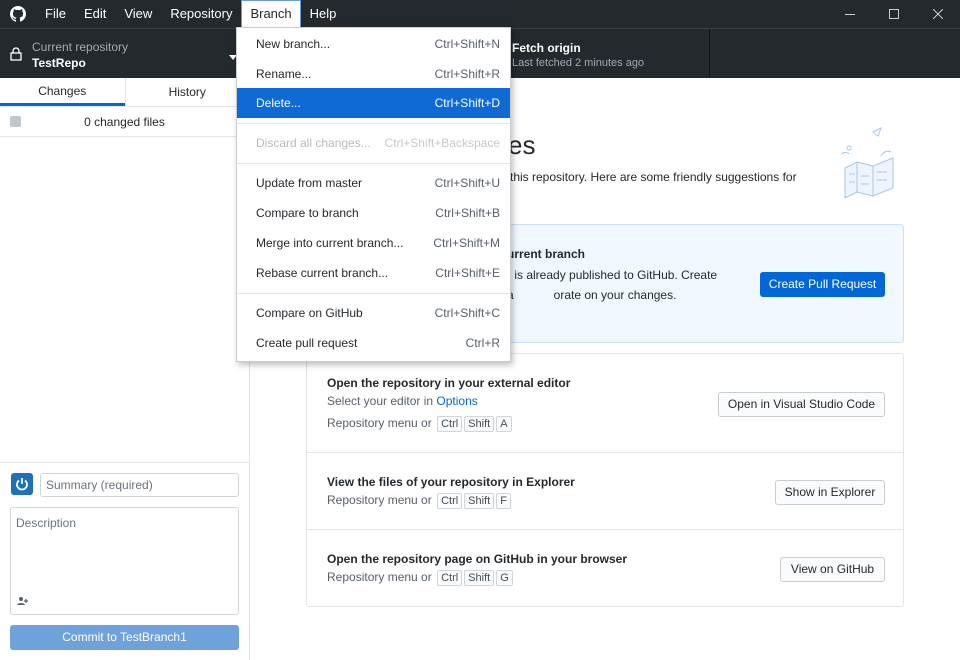 The width and height of the screenshot is (960, 660). I want to click on menu-item-shortcut: Ctrl+Shift+D, so click(467, 103).